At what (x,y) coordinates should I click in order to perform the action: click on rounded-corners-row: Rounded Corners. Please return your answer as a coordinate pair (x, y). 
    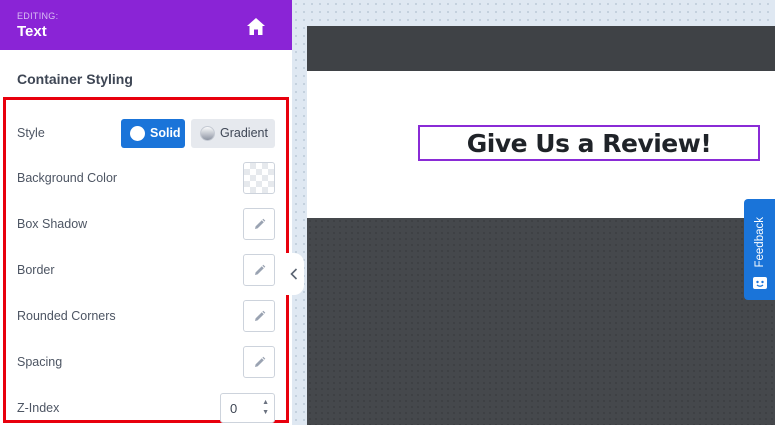
    Looking at the image, I should click on (146, 316).